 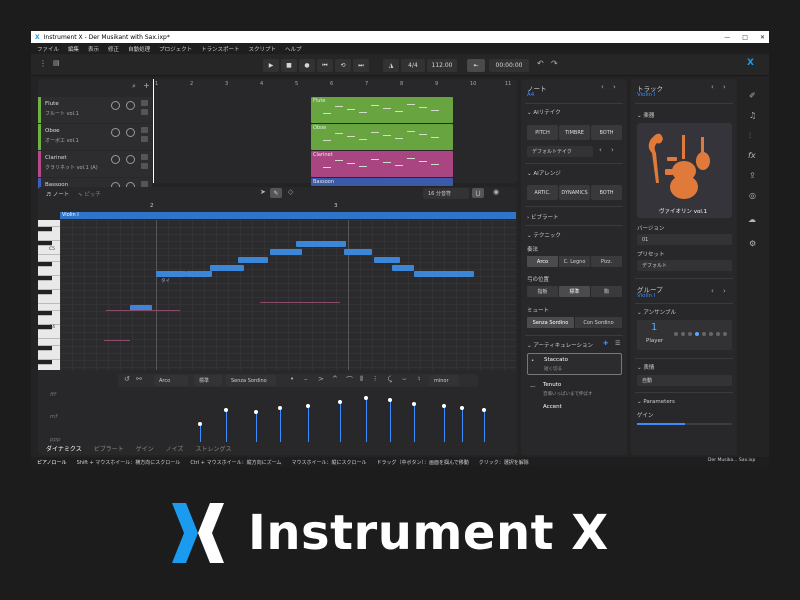 I want to click on pos-normal: 標準, so click(x=574, y=291).